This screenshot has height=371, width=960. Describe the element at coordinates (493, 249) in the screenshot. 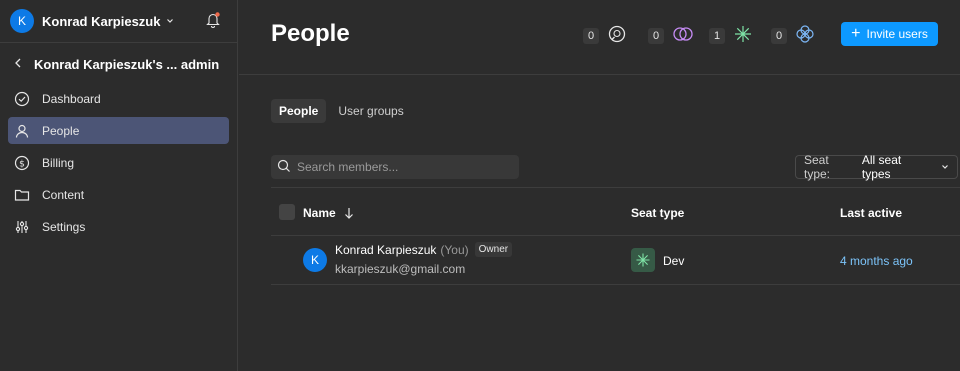

I see `owner-badge: Owner` at that location.